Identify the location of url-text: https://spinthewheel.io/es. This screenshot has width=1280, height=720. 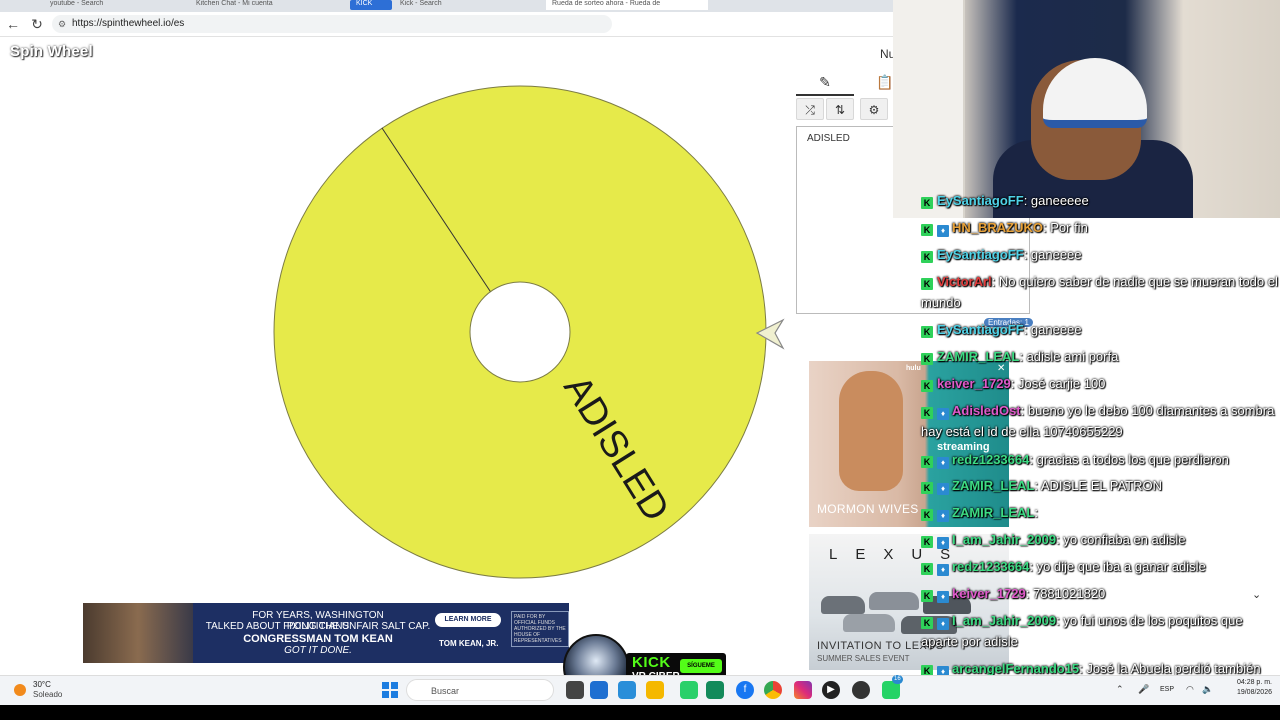
(128, 23).